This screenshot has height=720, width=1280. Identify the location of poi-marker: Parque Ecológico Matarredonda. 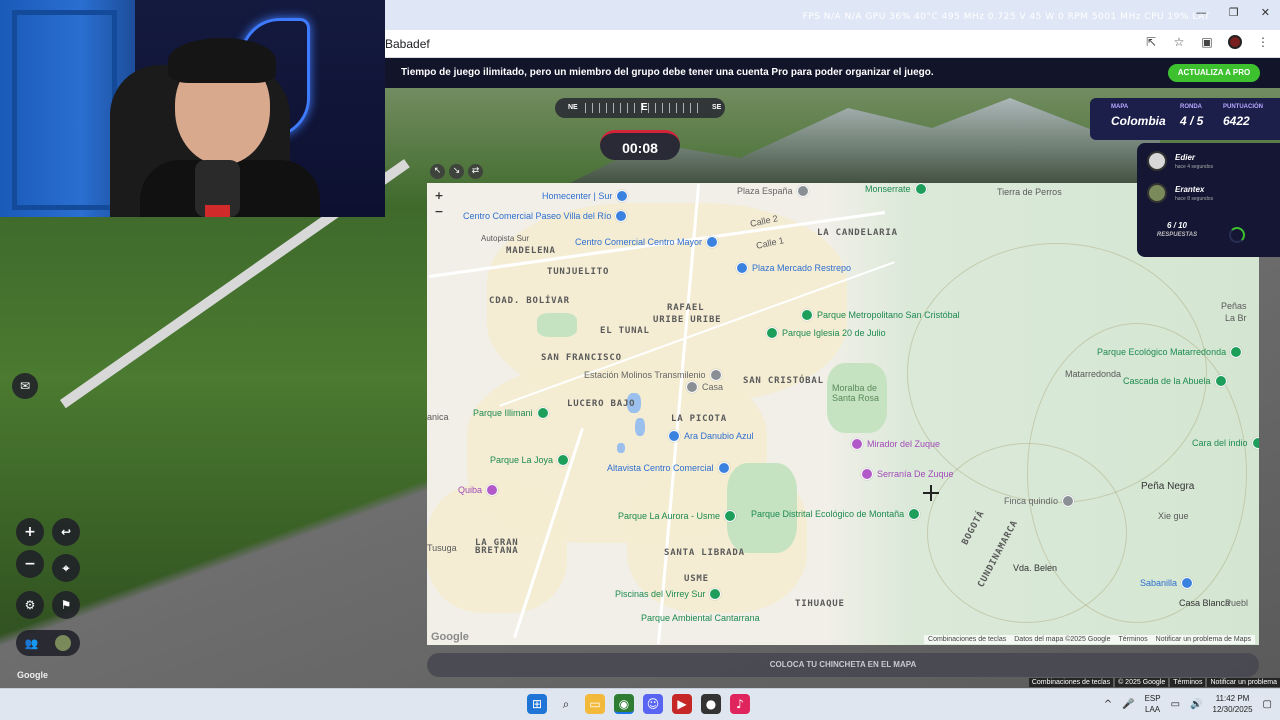
(1170, 352).